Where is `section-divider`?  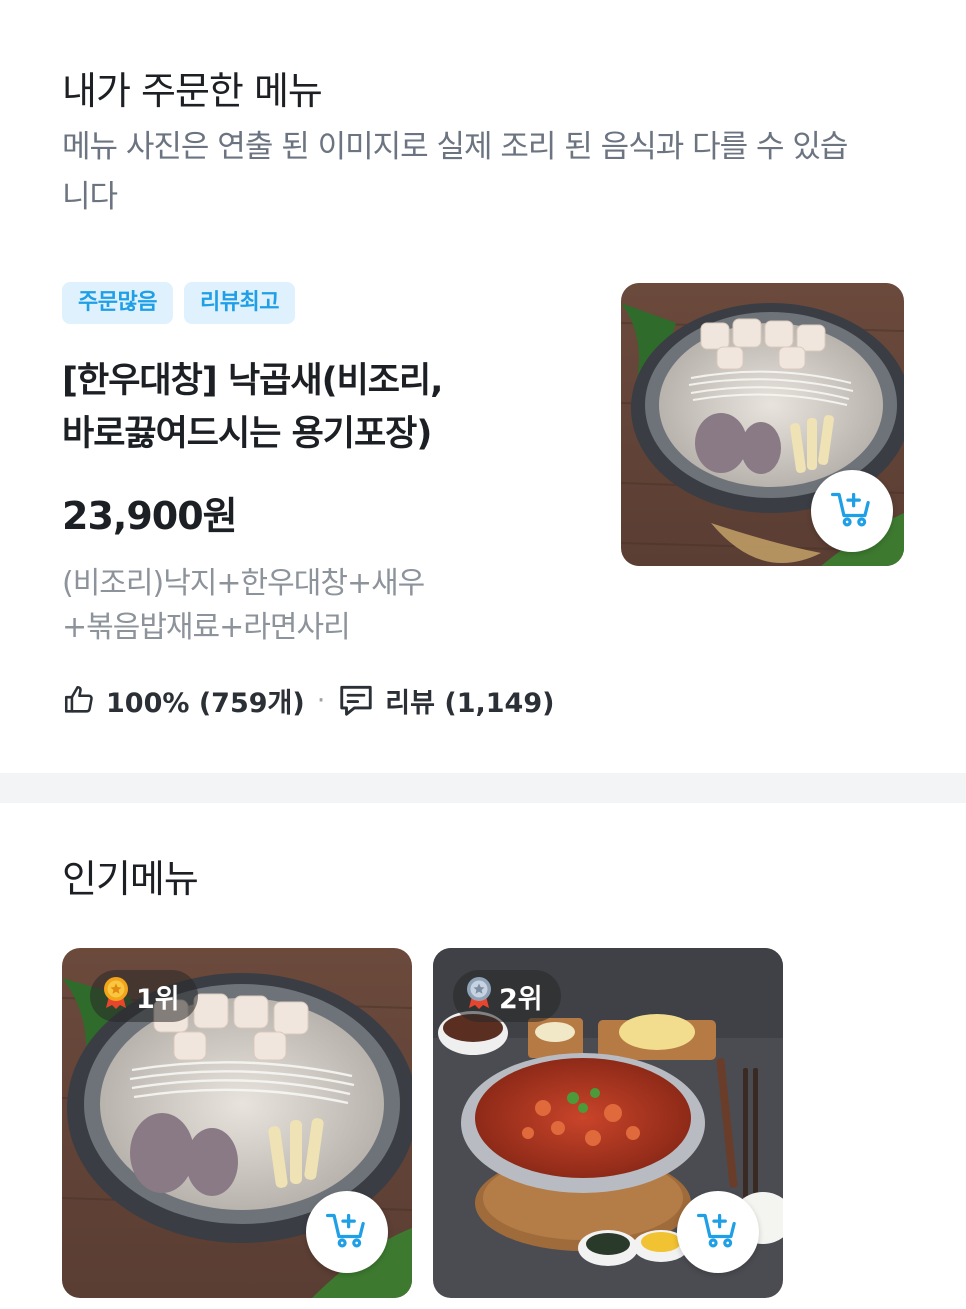
section-divider is located at coordinates (483, 788).